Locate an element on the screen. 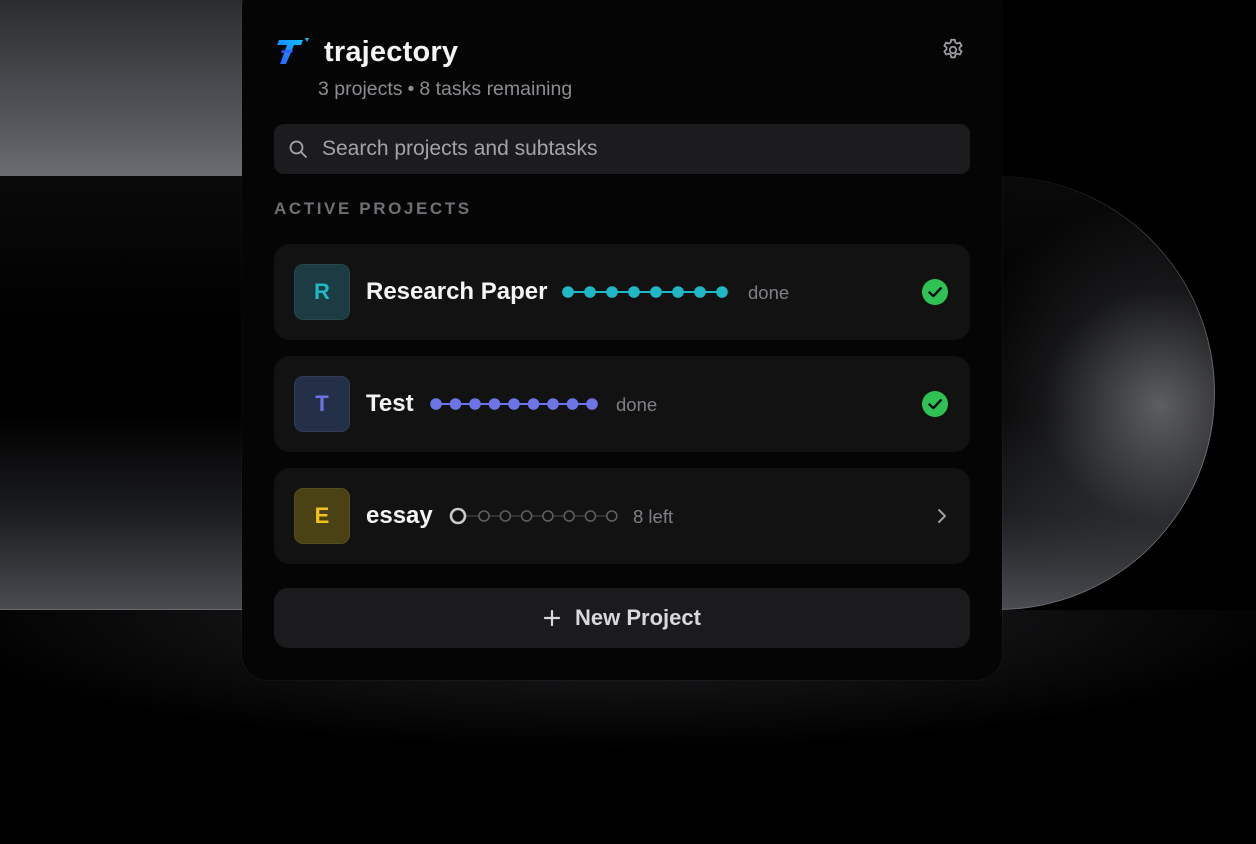 This screenshot has width=1256, height=844. project-summary: 3 projects • 8 tasks remaining is located at coordinates (445, 89).